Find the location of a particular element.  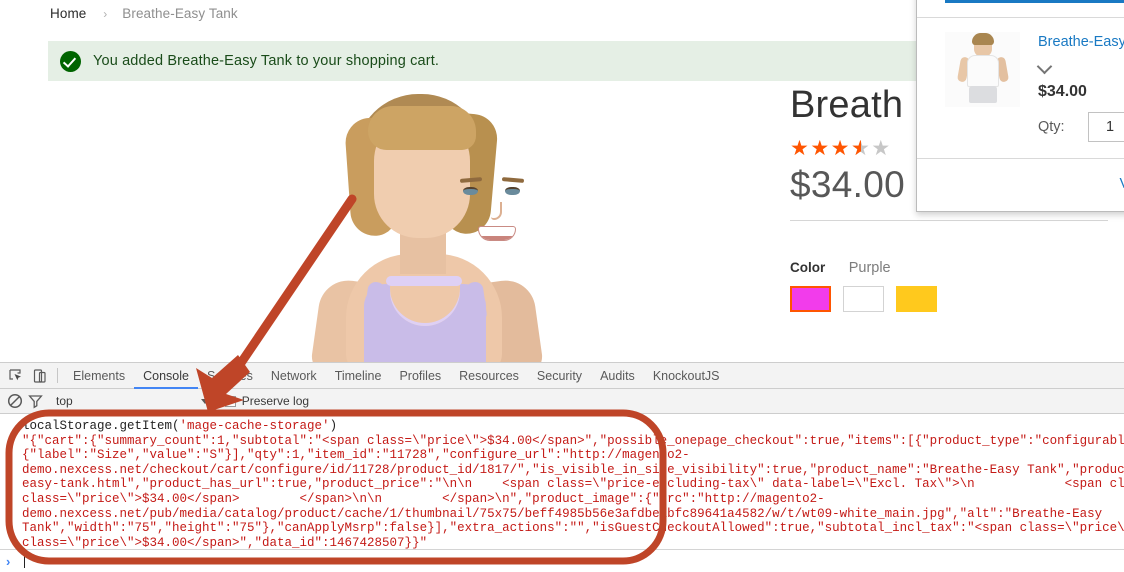

minicart-qty-input is located at coordinates (1105, 127).